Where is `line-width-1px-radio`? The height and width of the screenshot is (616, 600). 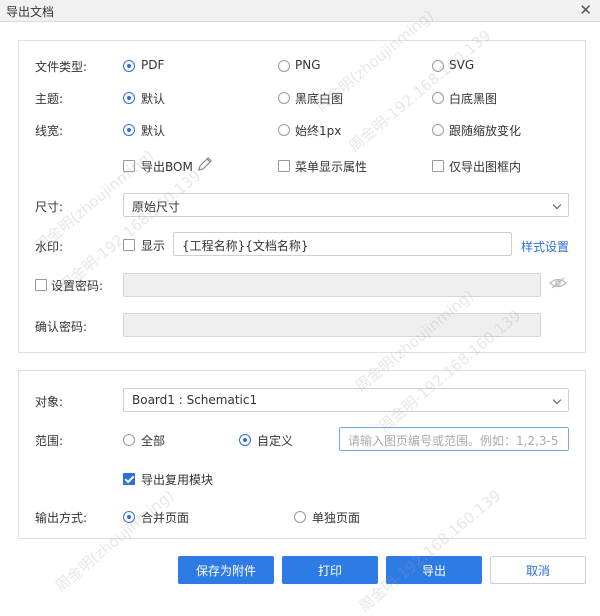 line-width-1px-radio is located at coordinates (284, 130).